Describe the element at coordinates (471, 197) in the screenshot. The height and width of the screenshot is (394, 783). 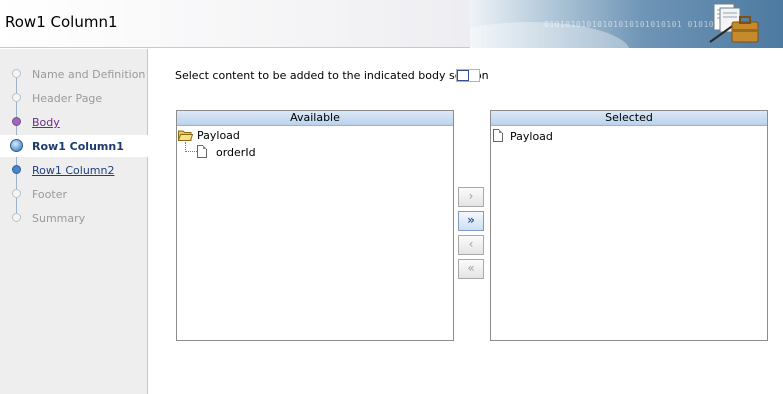
I see `move-button: ›` at that location.